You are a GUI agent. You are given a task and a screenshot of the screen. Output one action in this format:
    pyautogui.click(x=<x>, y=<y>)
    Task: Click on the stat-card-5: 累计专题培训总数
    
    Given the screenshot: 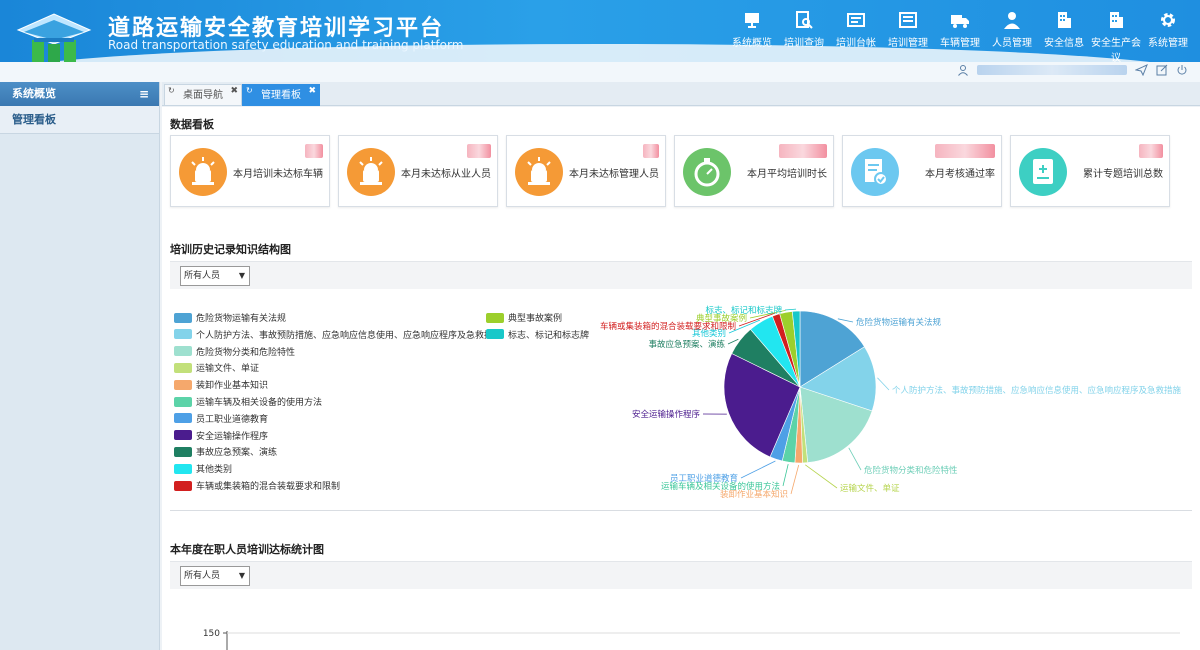 What is the action you would take?
    pyautogui.click(x=1090, y=171)
    